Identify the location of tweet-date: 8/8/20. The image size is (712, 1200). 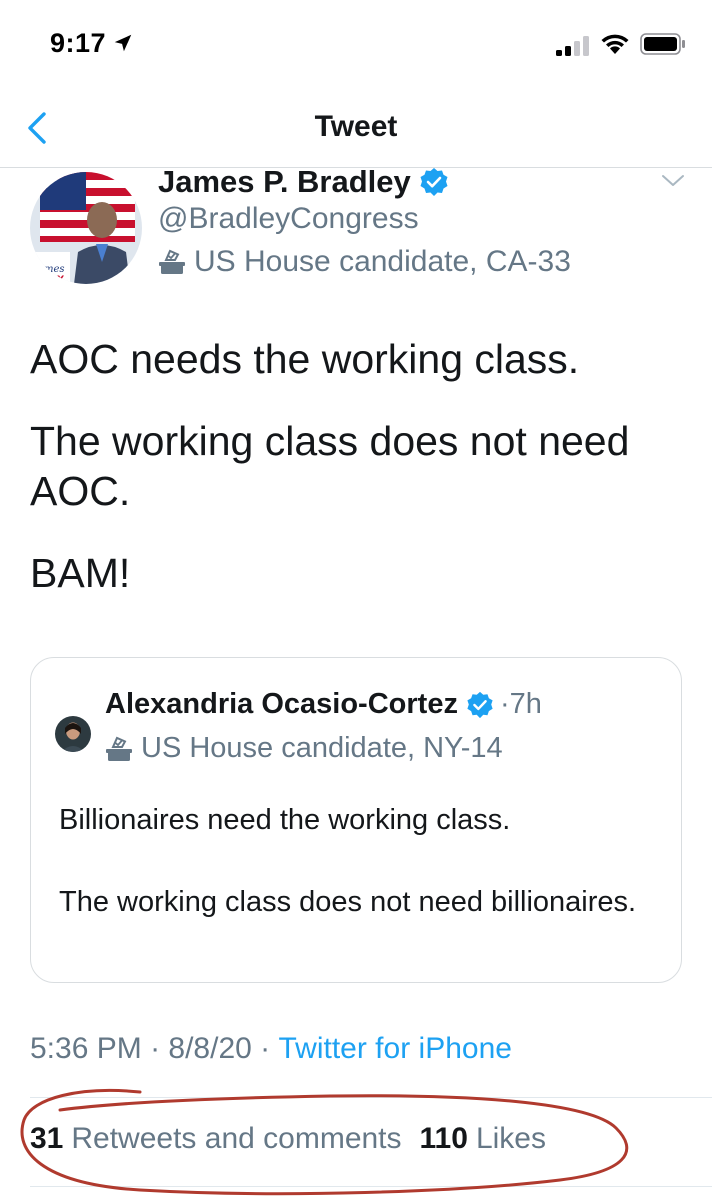
(210, 1048).